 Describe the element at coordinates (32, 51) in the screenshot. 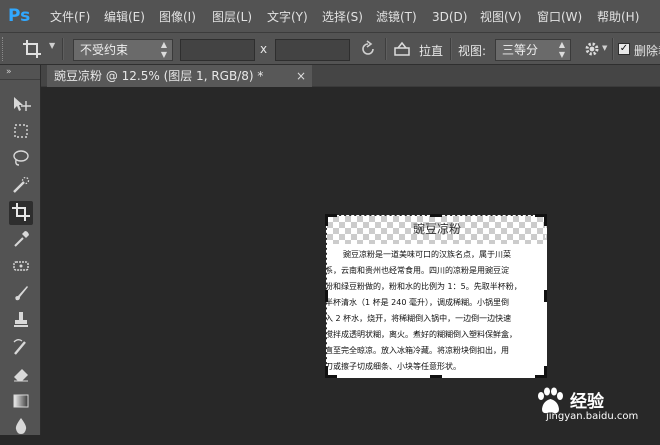

I see `crop-tool-preset-icon` at that location.